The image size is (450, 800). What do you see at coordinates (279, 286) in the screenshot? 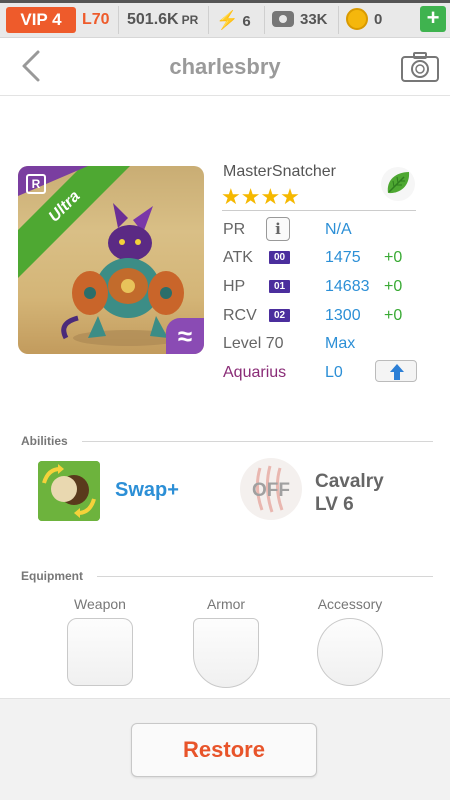
I see `hp-level-badge: 01` at bounding box center [279, 286].